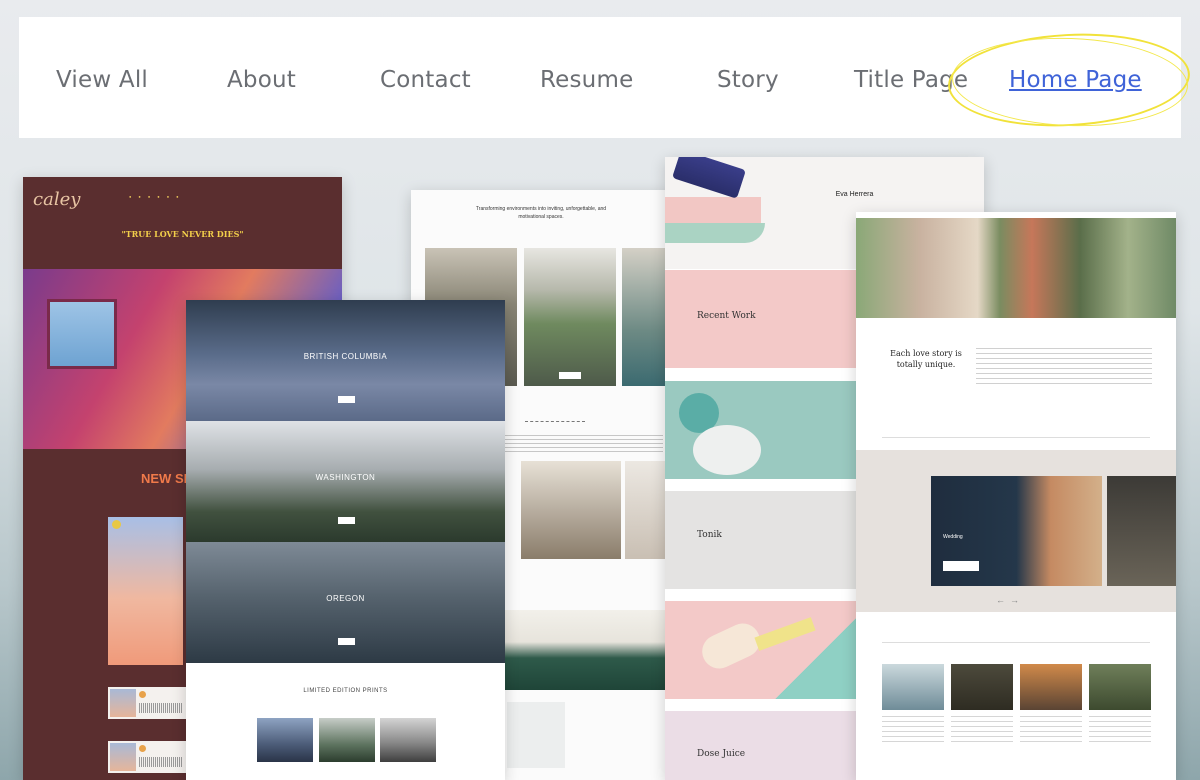  What do you see at coordinates (1141, 531) in the screenshot?
I see `service-engagement` at bounding box center [1141, 531].